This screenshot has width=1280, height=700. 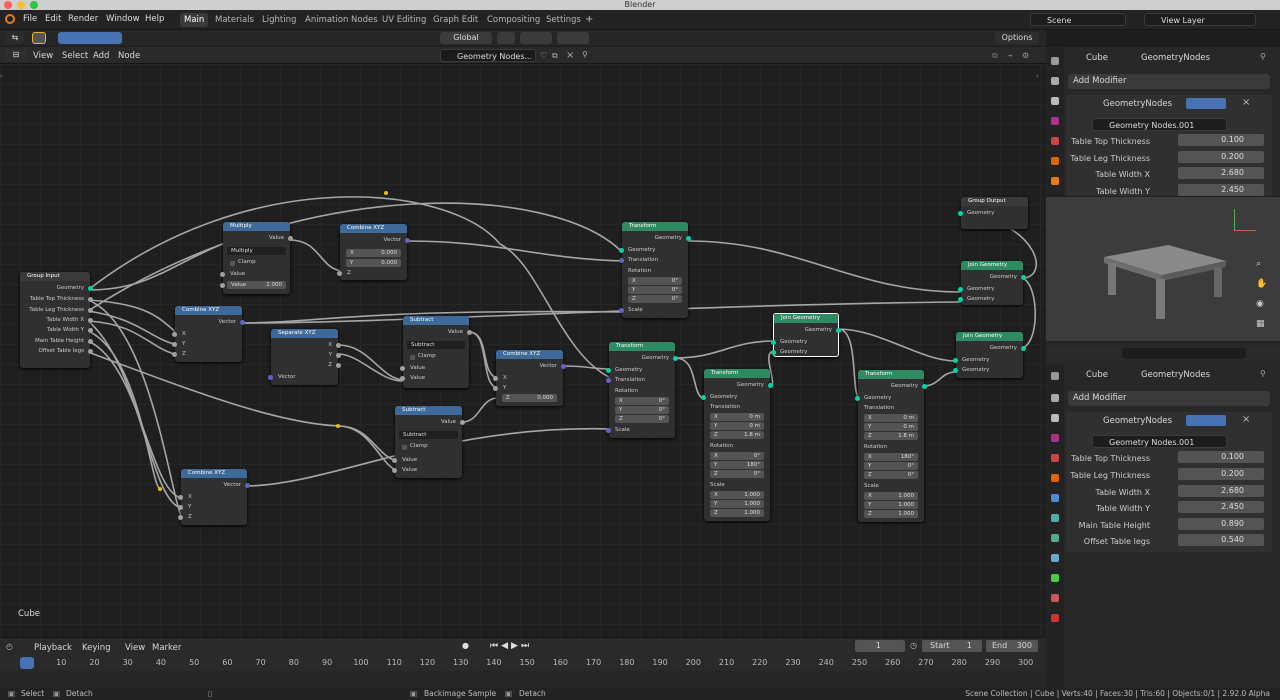 I want to click on operation-dropdown: Multiply, so click(x=256, y=251).